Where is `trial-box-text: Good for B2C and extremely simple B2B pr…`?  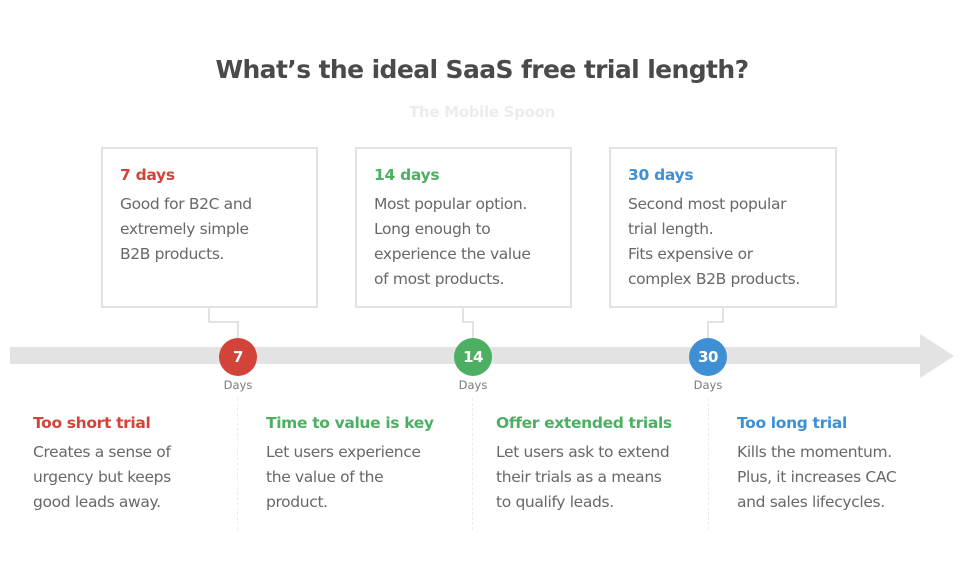
trial-box-text: Good for B2C and extremely simple B2B pr… is located at coordinates (186, 229).